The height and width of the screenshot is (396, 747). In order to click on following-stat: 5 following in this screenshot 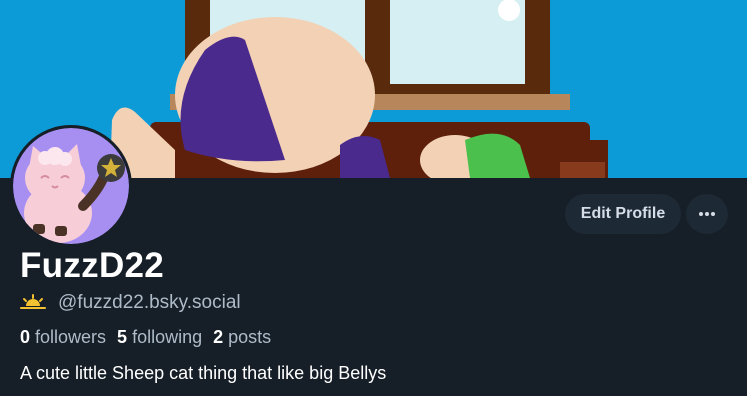, I will do `click(159, 337)`.